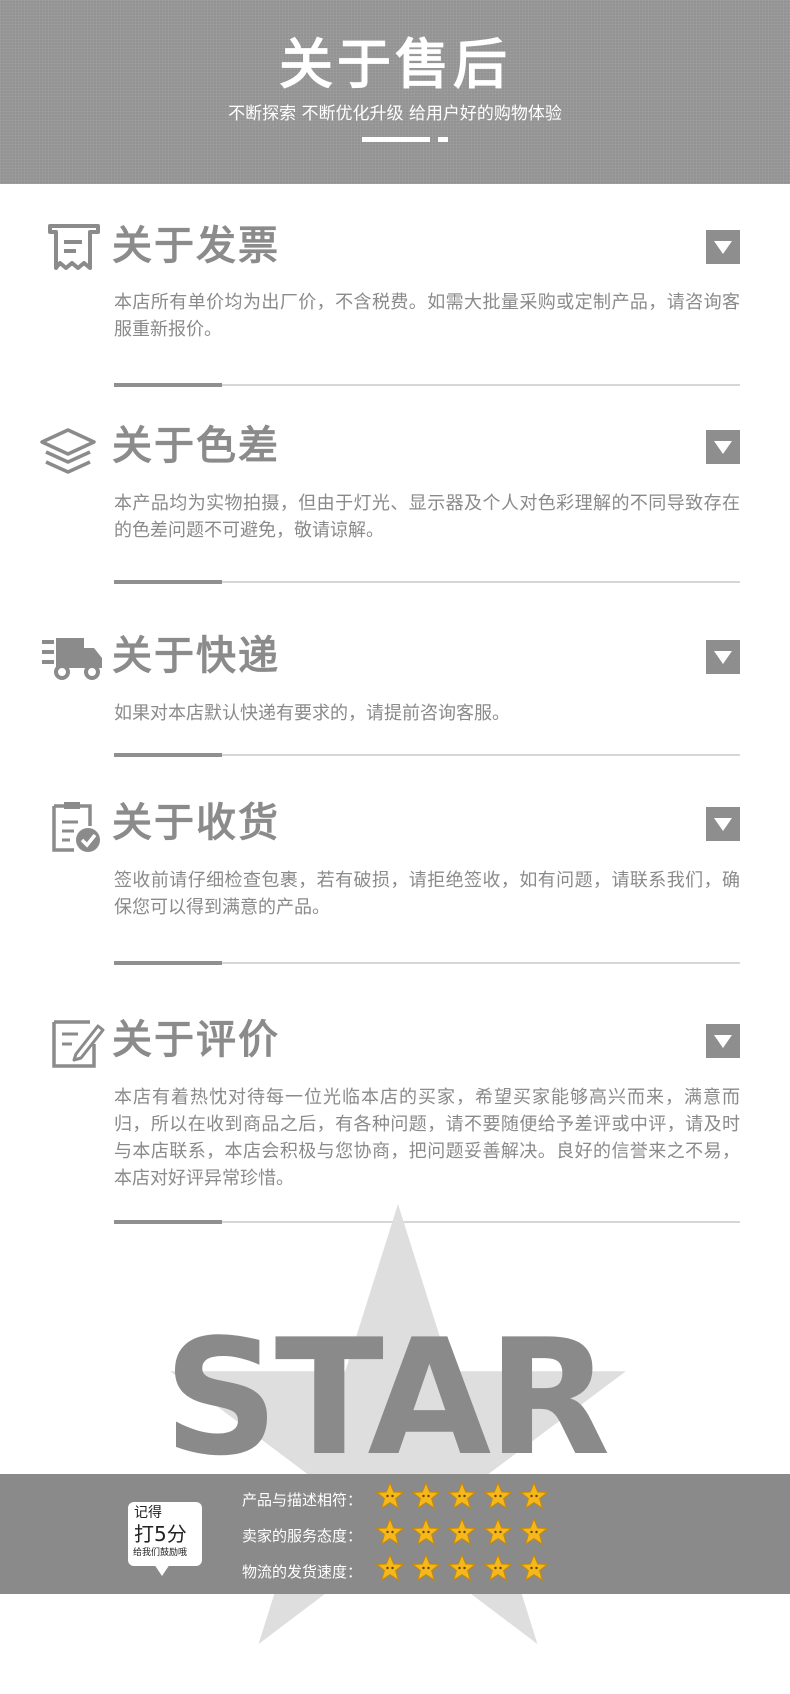 The width and height of the screenshot is (790, 1694). I want to click on expand-toggle-review, so click(723, 1041).